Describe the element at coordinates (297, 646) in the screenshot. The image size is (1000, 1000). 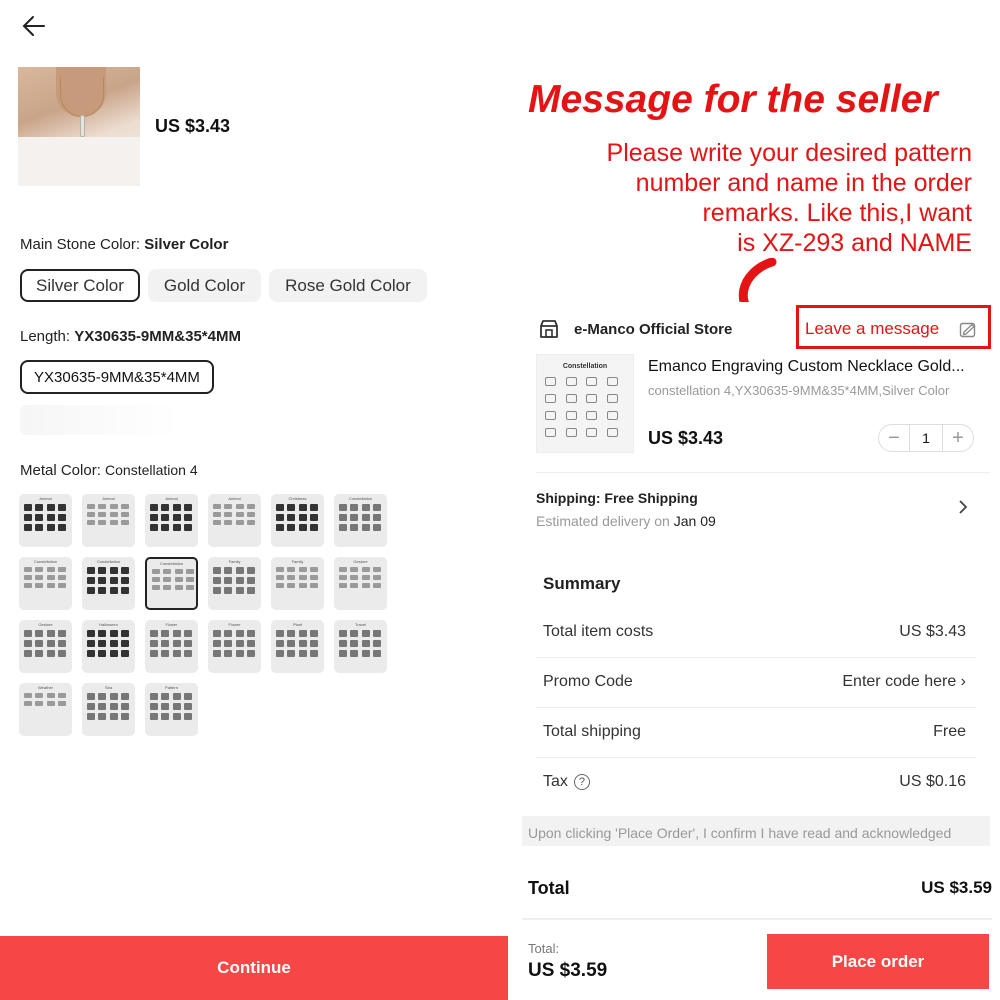
I see `pattern-option: Plant` at that location.